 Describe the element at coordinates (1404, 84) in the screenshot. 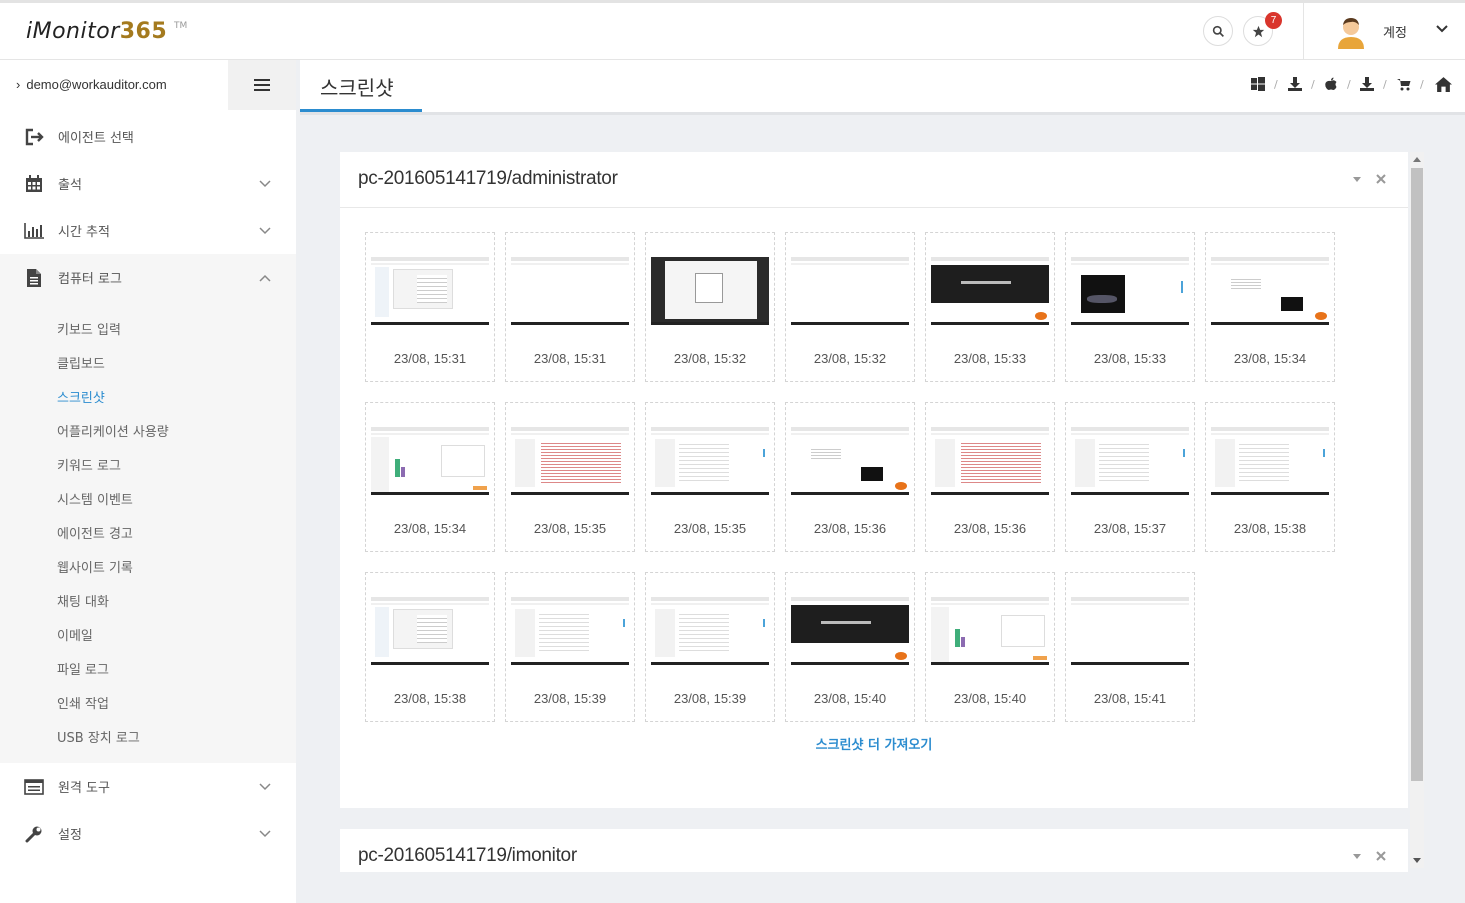

I see `cart-icon` at that location.